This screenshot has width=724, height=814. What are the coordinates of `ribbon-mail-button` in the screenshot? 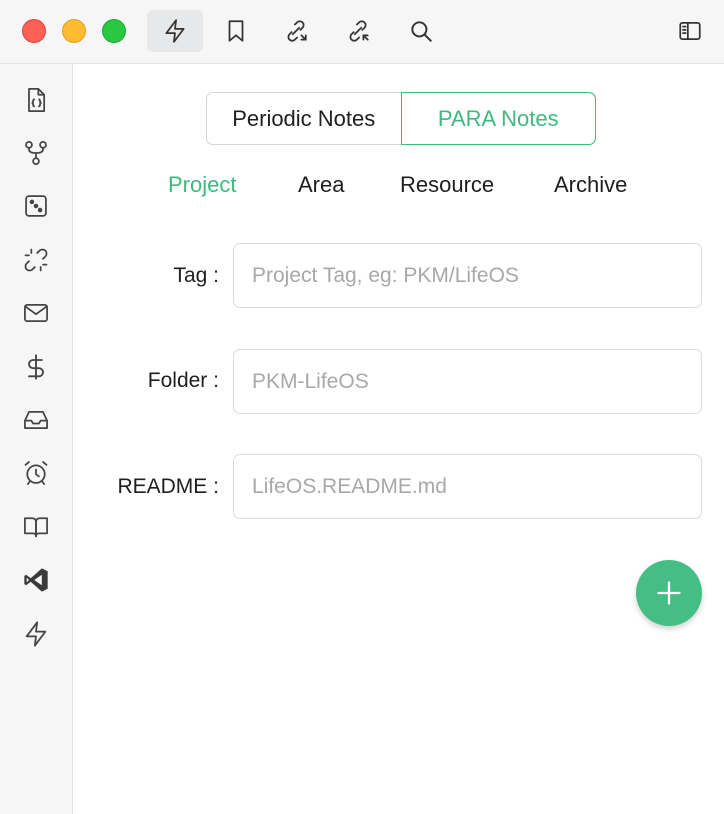 It's located at (36, 313).